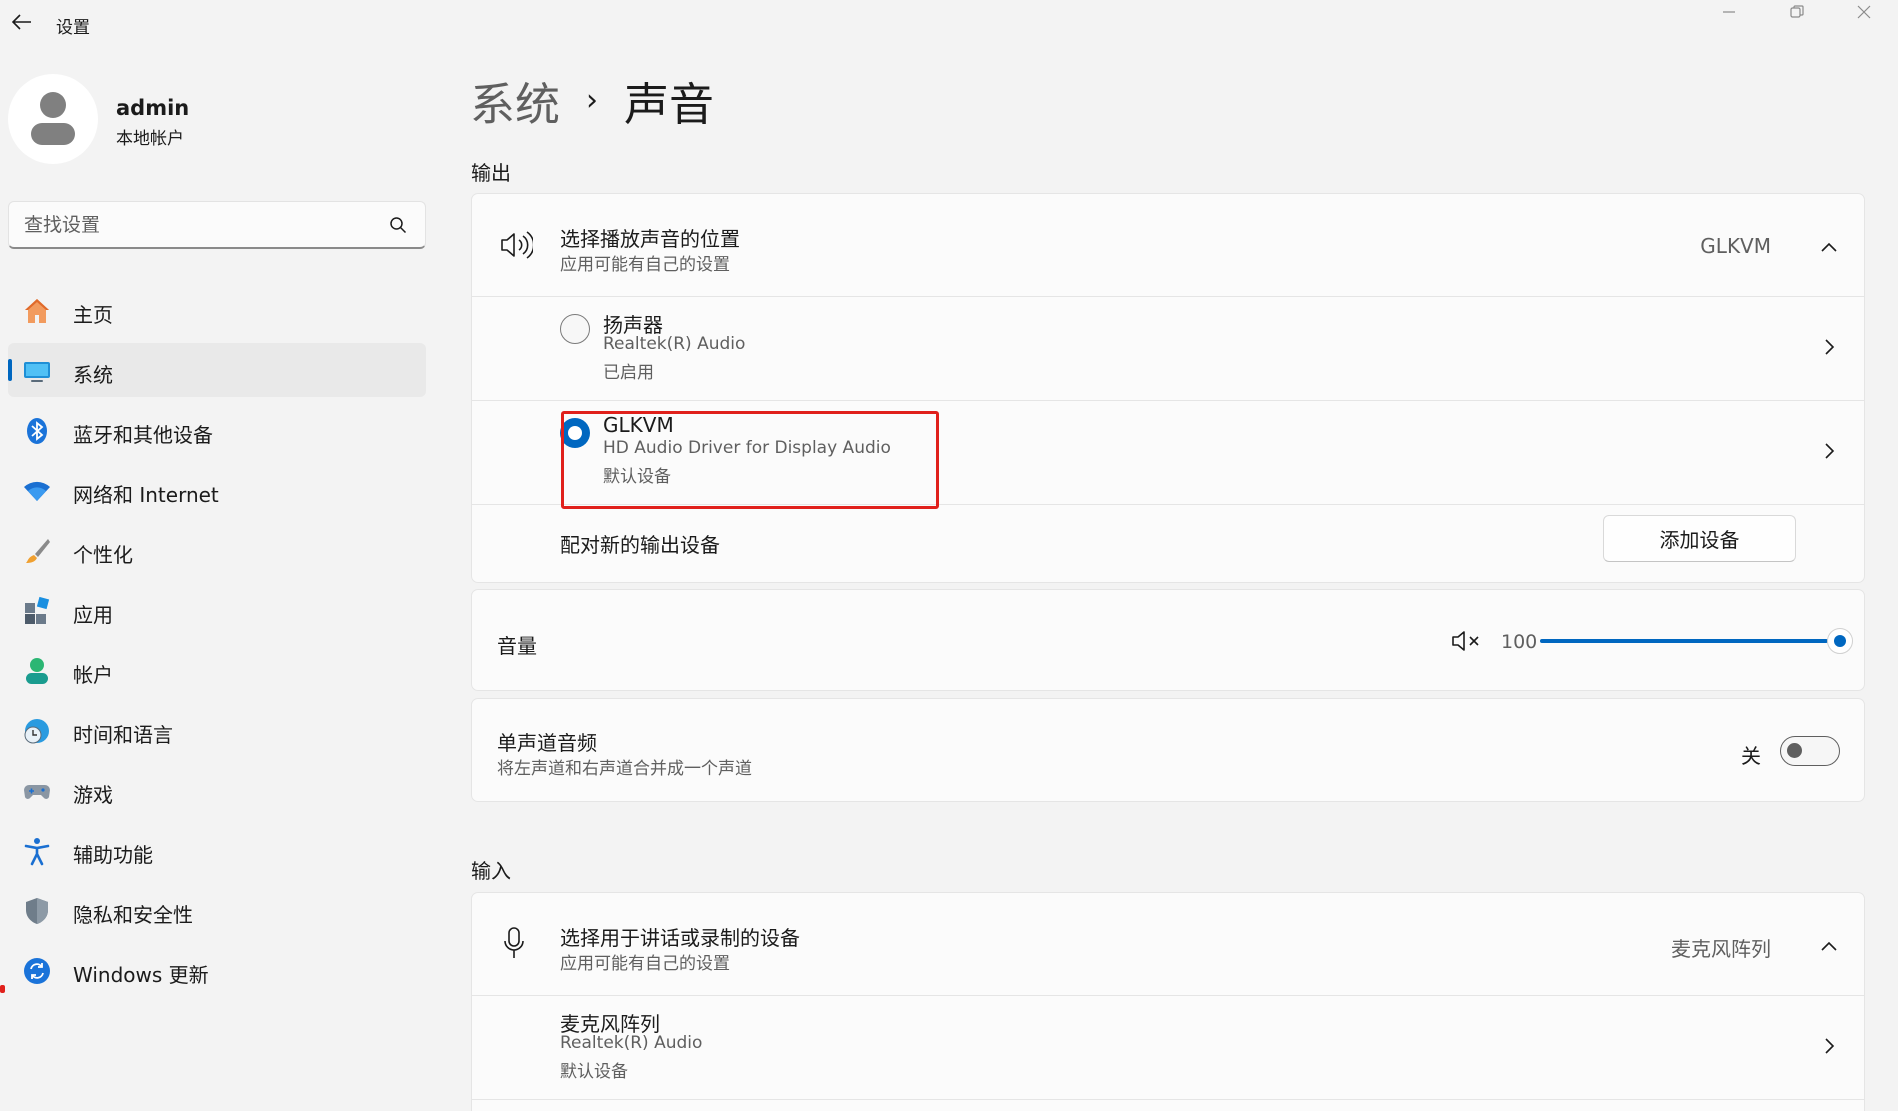  What do you see at coordinates (1699, 538) in the screenshot?
I see `add-device-button: 添加设备` at bounding box center [1699, 538].